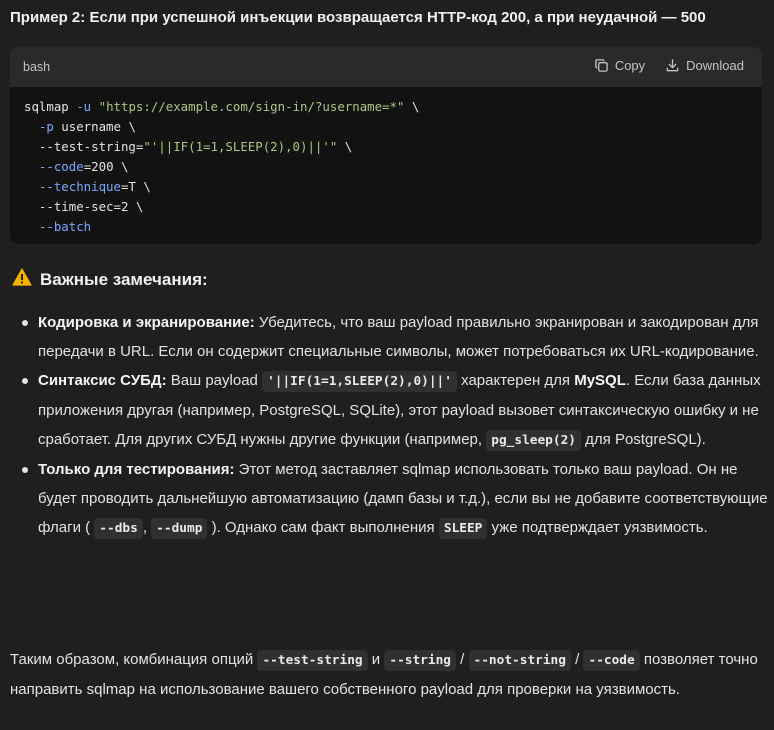  What do you see at coordinates (179, 528) in the screenshot?
I see `inline-code: --dump` at bounding box center [179, 528].